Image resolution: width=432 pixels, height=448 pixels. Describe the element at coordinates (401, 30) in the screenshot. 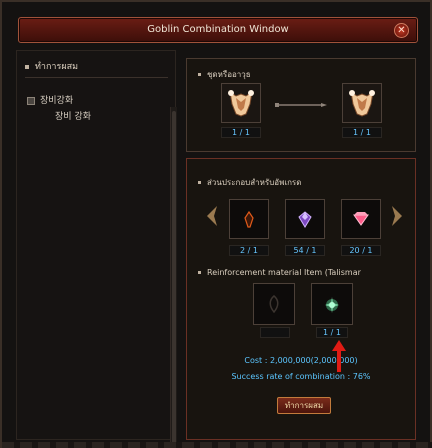

I see `close-button: ✕` at that location.